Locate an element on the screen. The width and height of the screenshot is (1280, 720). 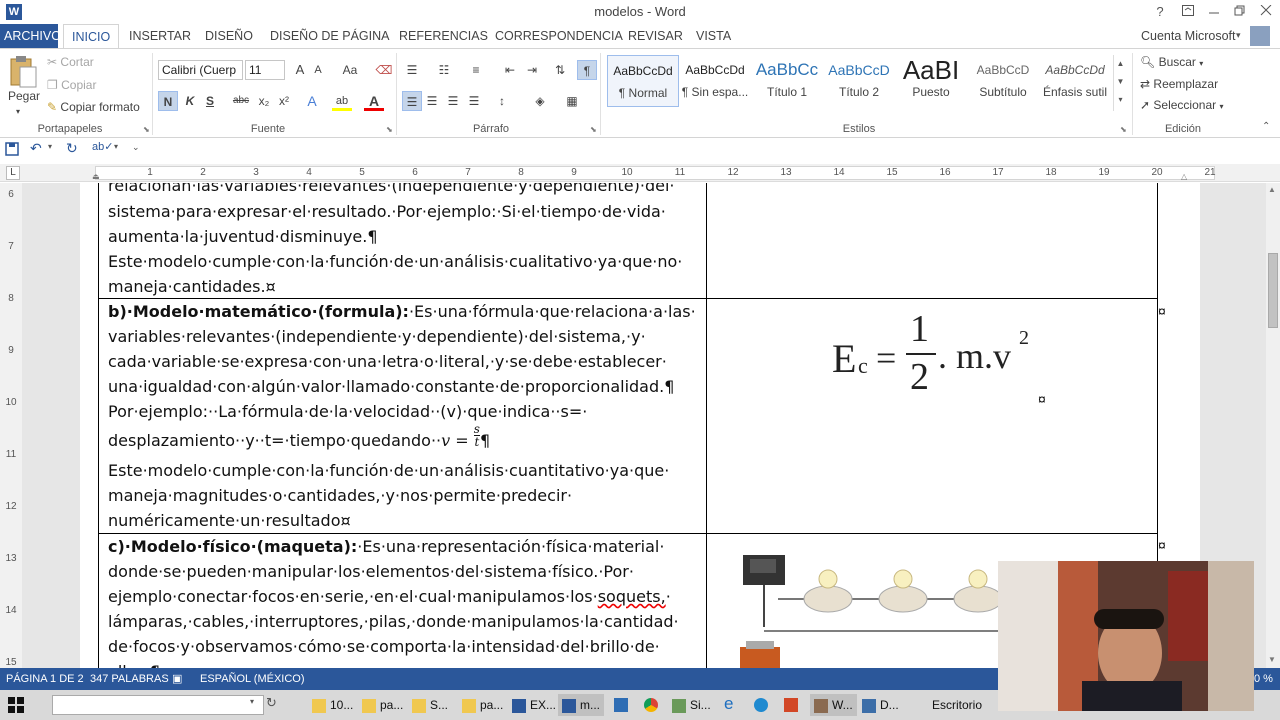
tab-referencias: REFERENCIAS is located at coordinates (443, 36).